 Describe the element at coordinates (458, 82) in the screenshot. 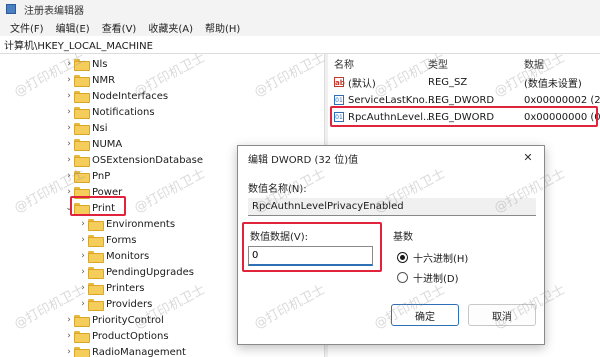

I see `value-row: ab (默认) REG_SZ (数值未设置)` at that location.